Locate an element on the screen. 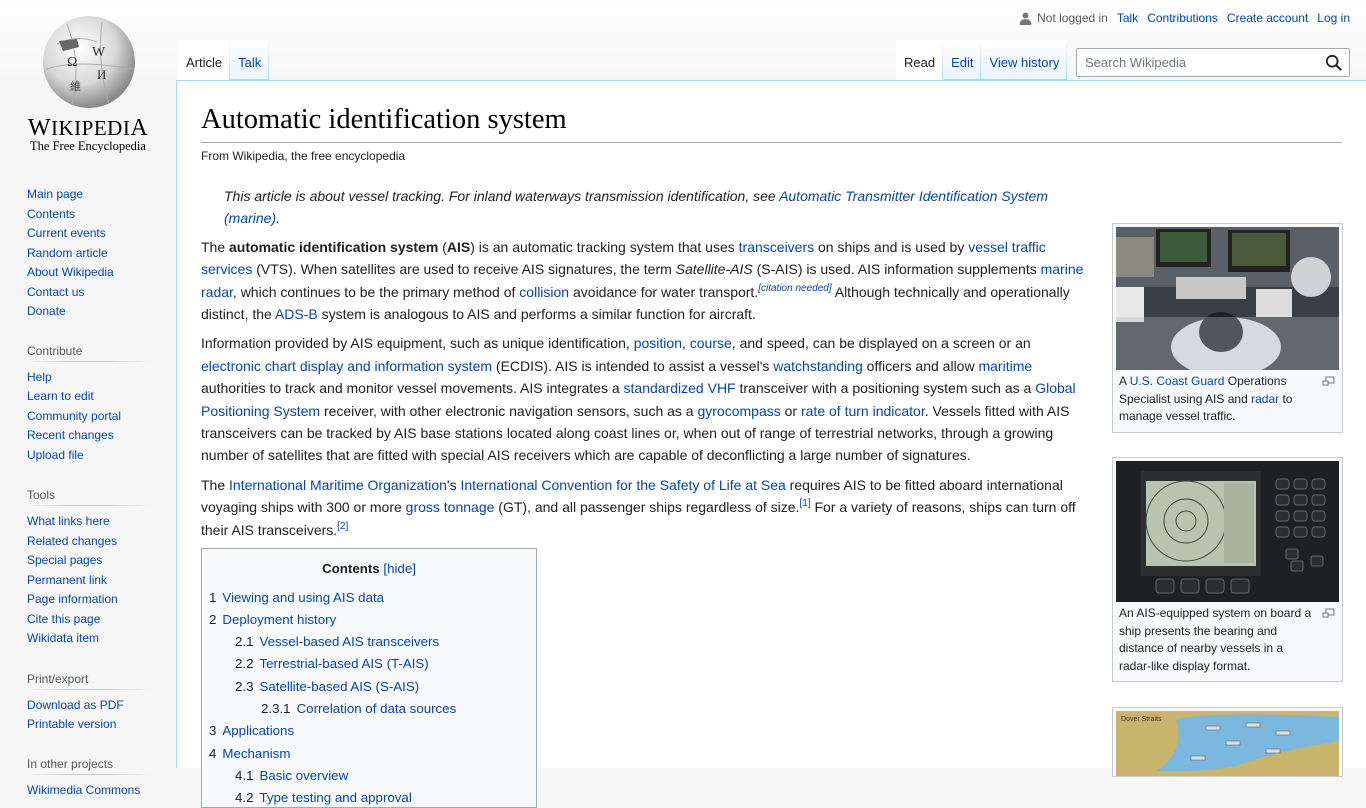 This screenshot has width=1366, height=808. toc-item: 2.1 Vessel-based AIS transceivers is located at coordinates (337, 641).